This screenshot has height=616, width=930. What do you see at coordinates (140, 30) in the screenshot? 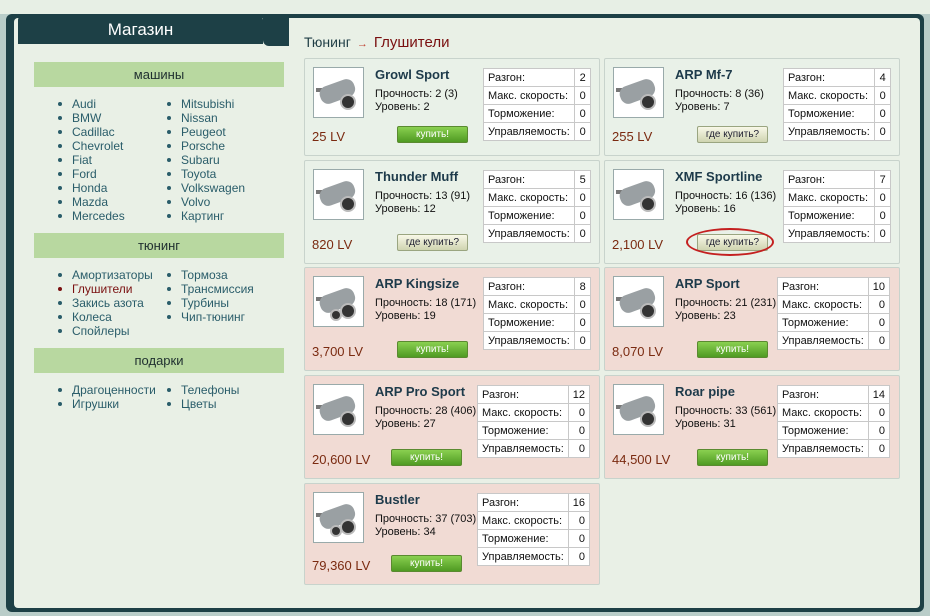
I see `shop-tab-title: Магазин` at bounding box center [140, 30].